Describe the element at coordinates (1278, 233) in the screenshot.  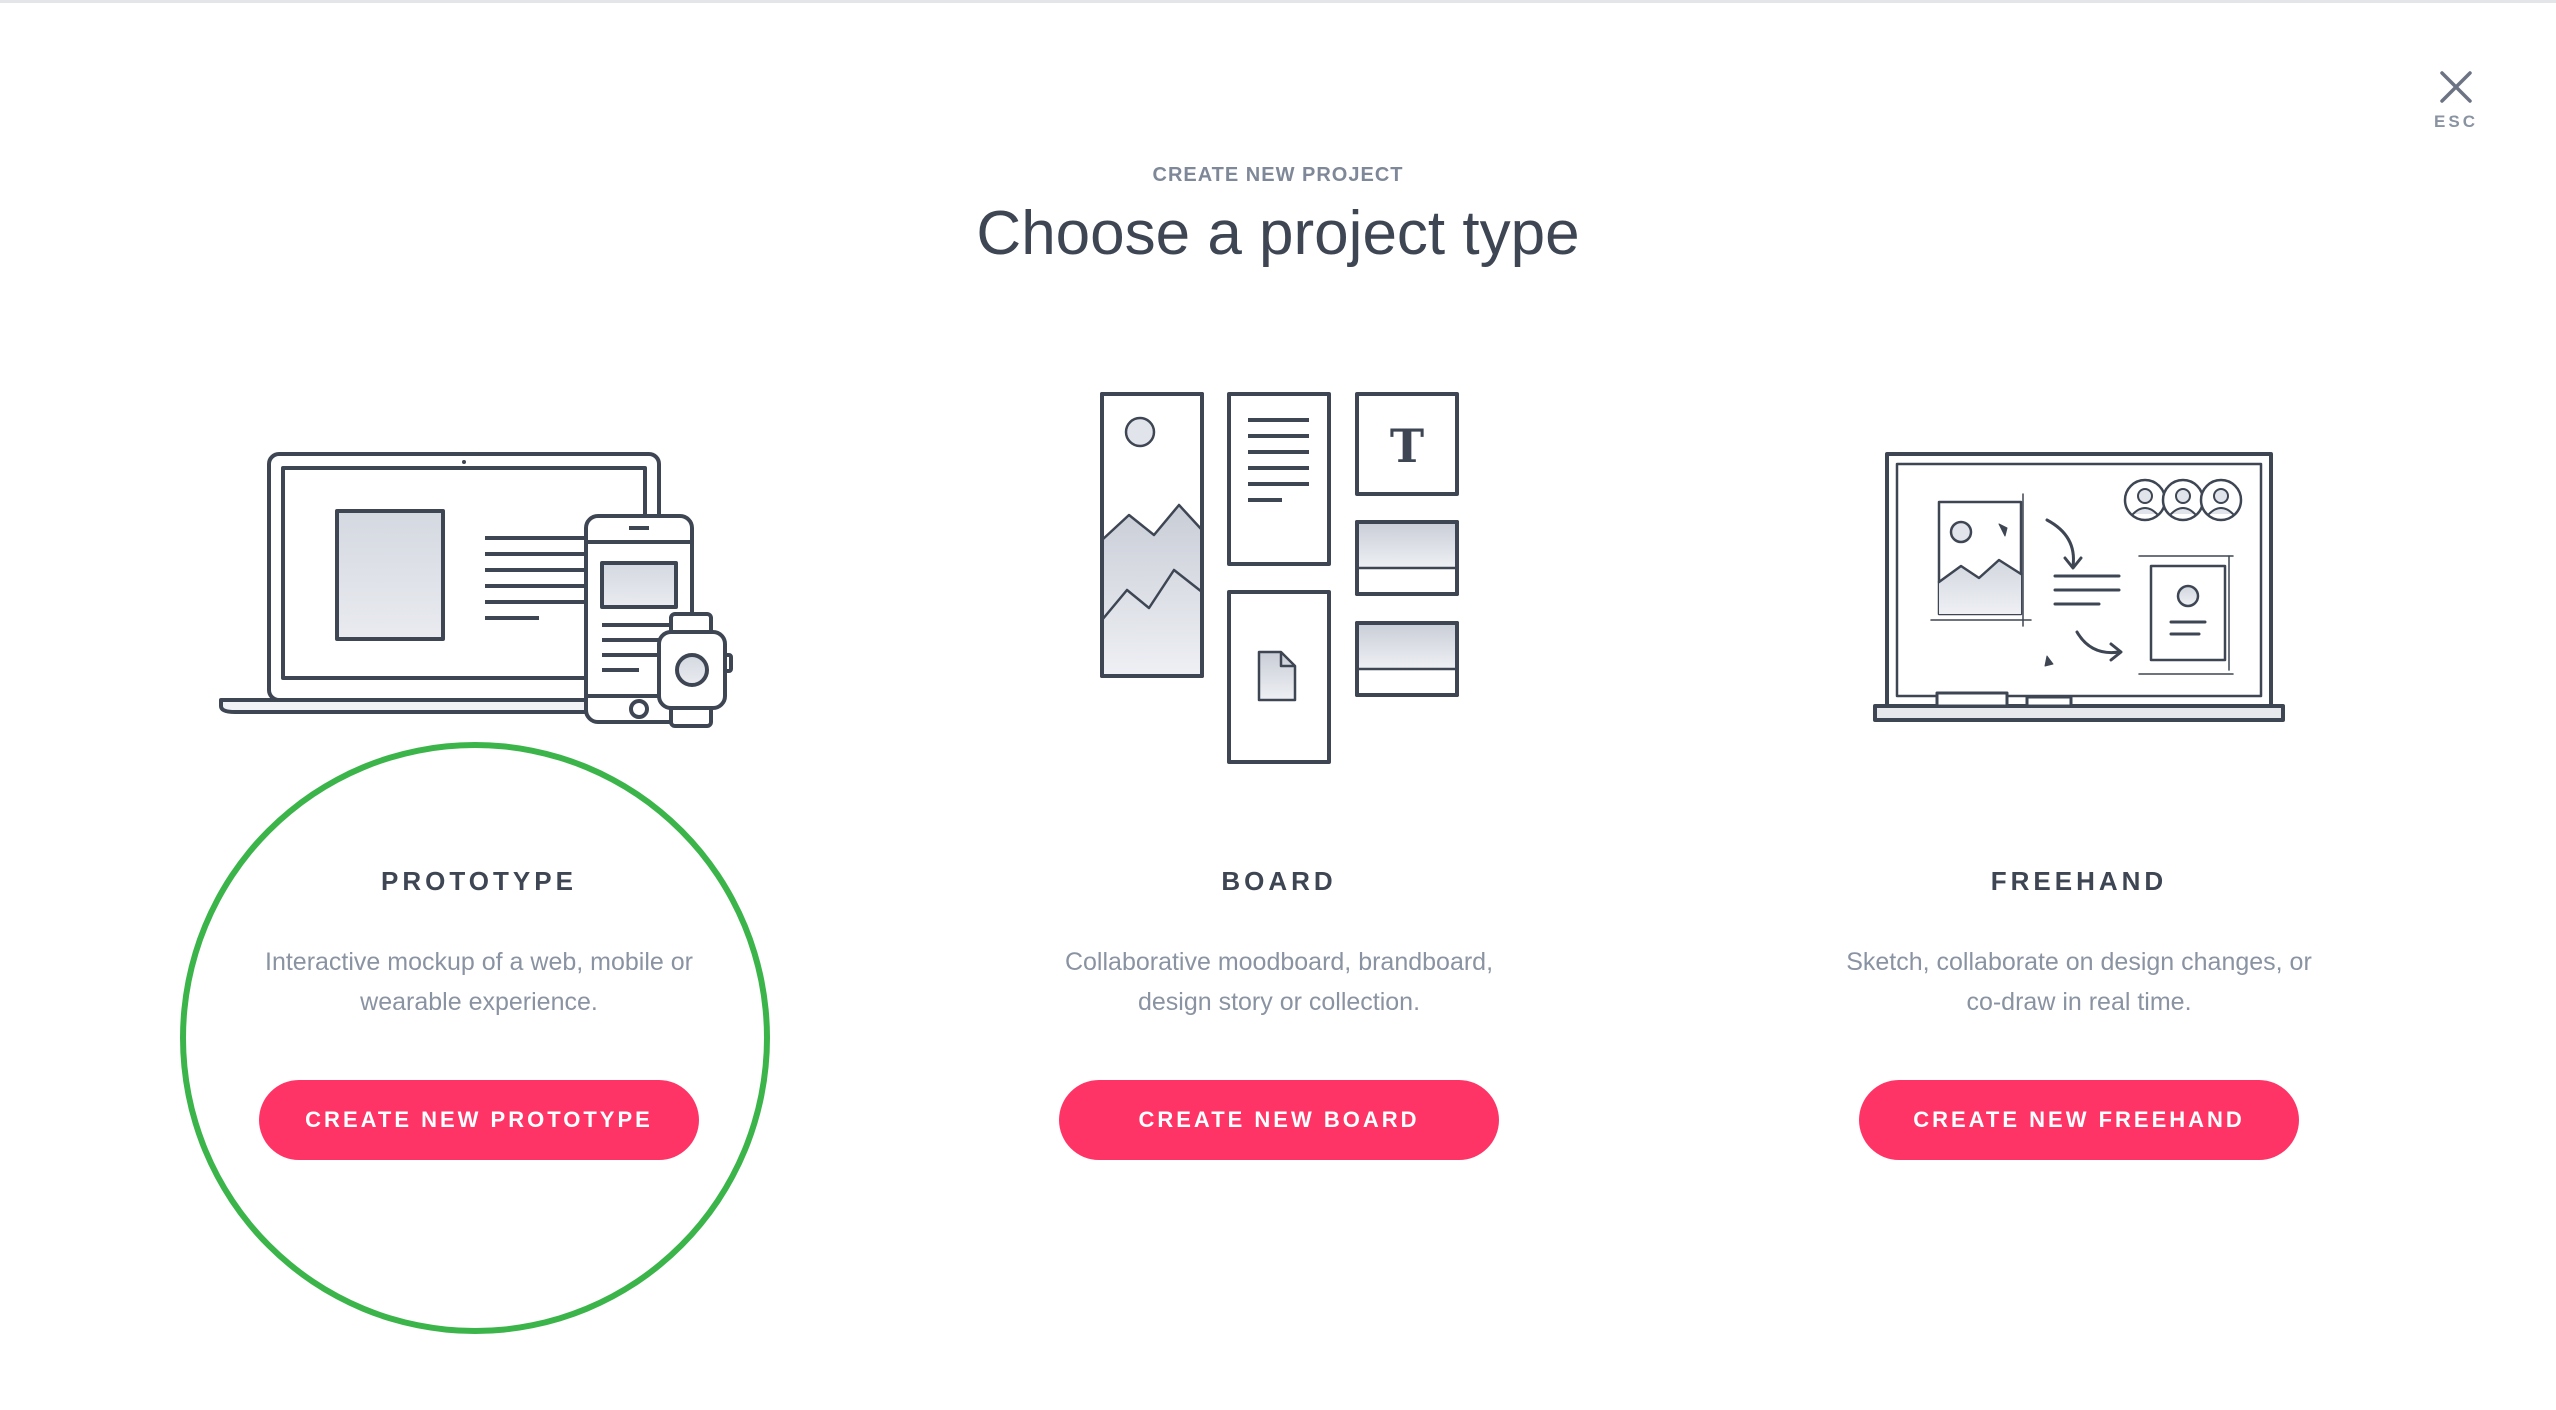
I see `page-title: Choose a project type` at that location.